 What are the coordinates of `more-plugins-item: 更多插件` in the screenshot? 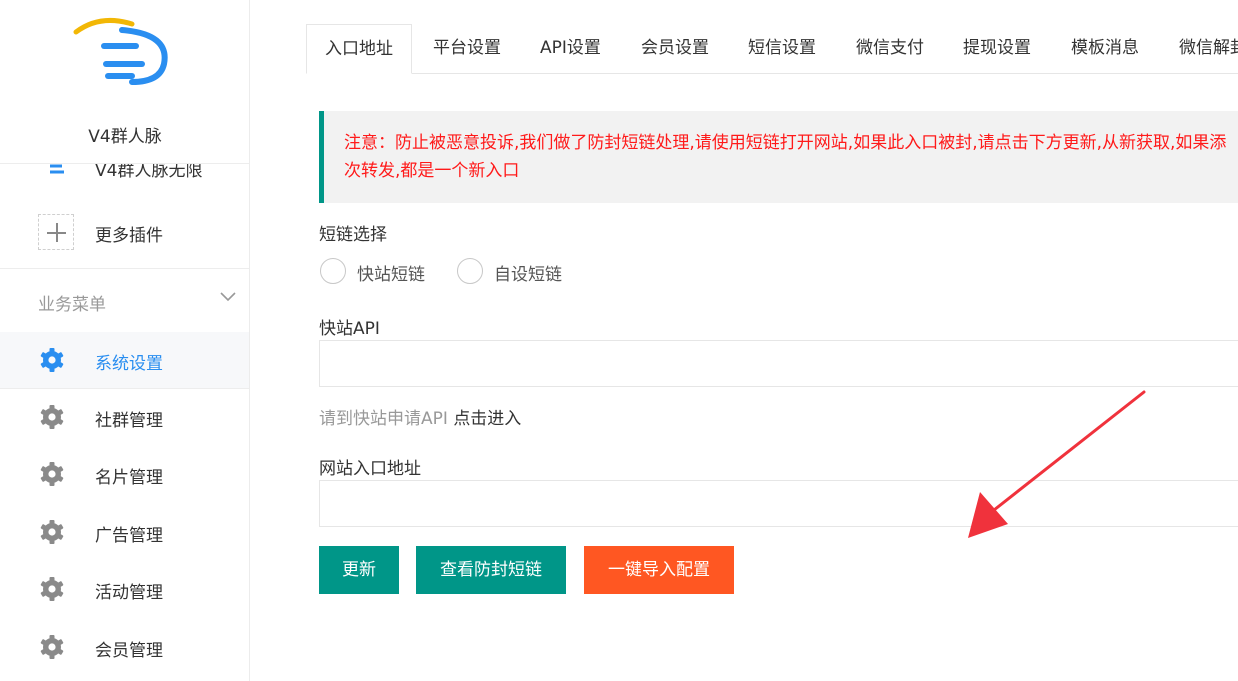 It's located at (124, 232).